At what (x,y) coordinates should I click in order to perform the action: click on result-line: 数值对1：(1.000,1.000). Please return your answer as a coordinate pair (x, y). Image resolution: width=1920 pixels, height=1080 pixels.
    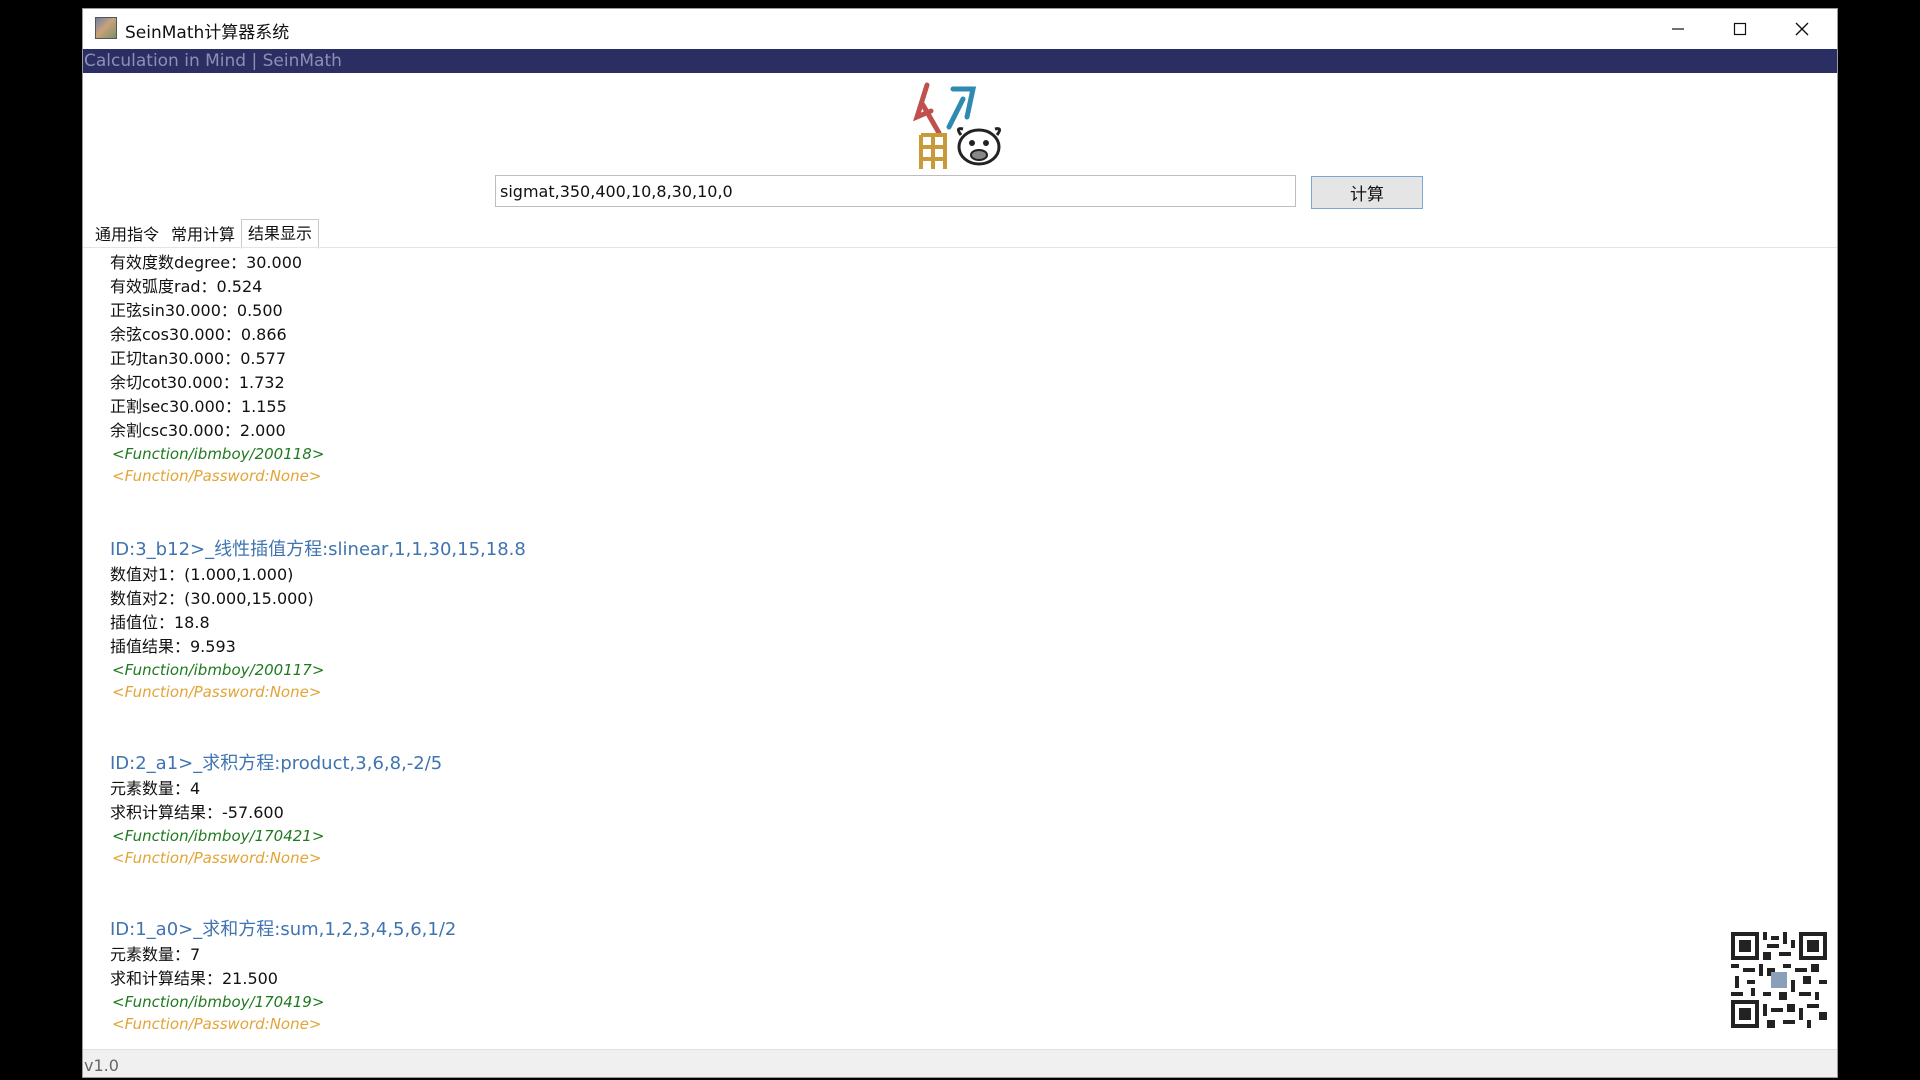
    Looking at the image, I should click on (202, 574).